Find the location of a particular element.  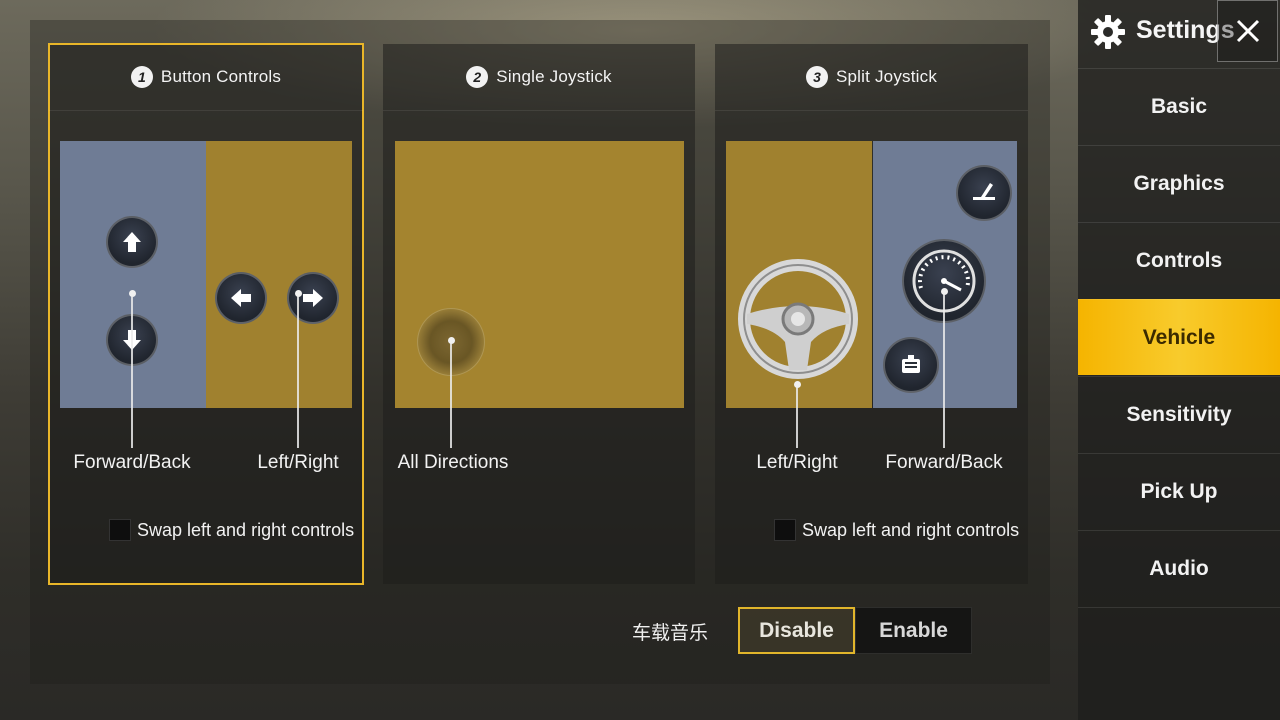

sidebar-item-controls: Controls is located at coordinates (1179, 260).